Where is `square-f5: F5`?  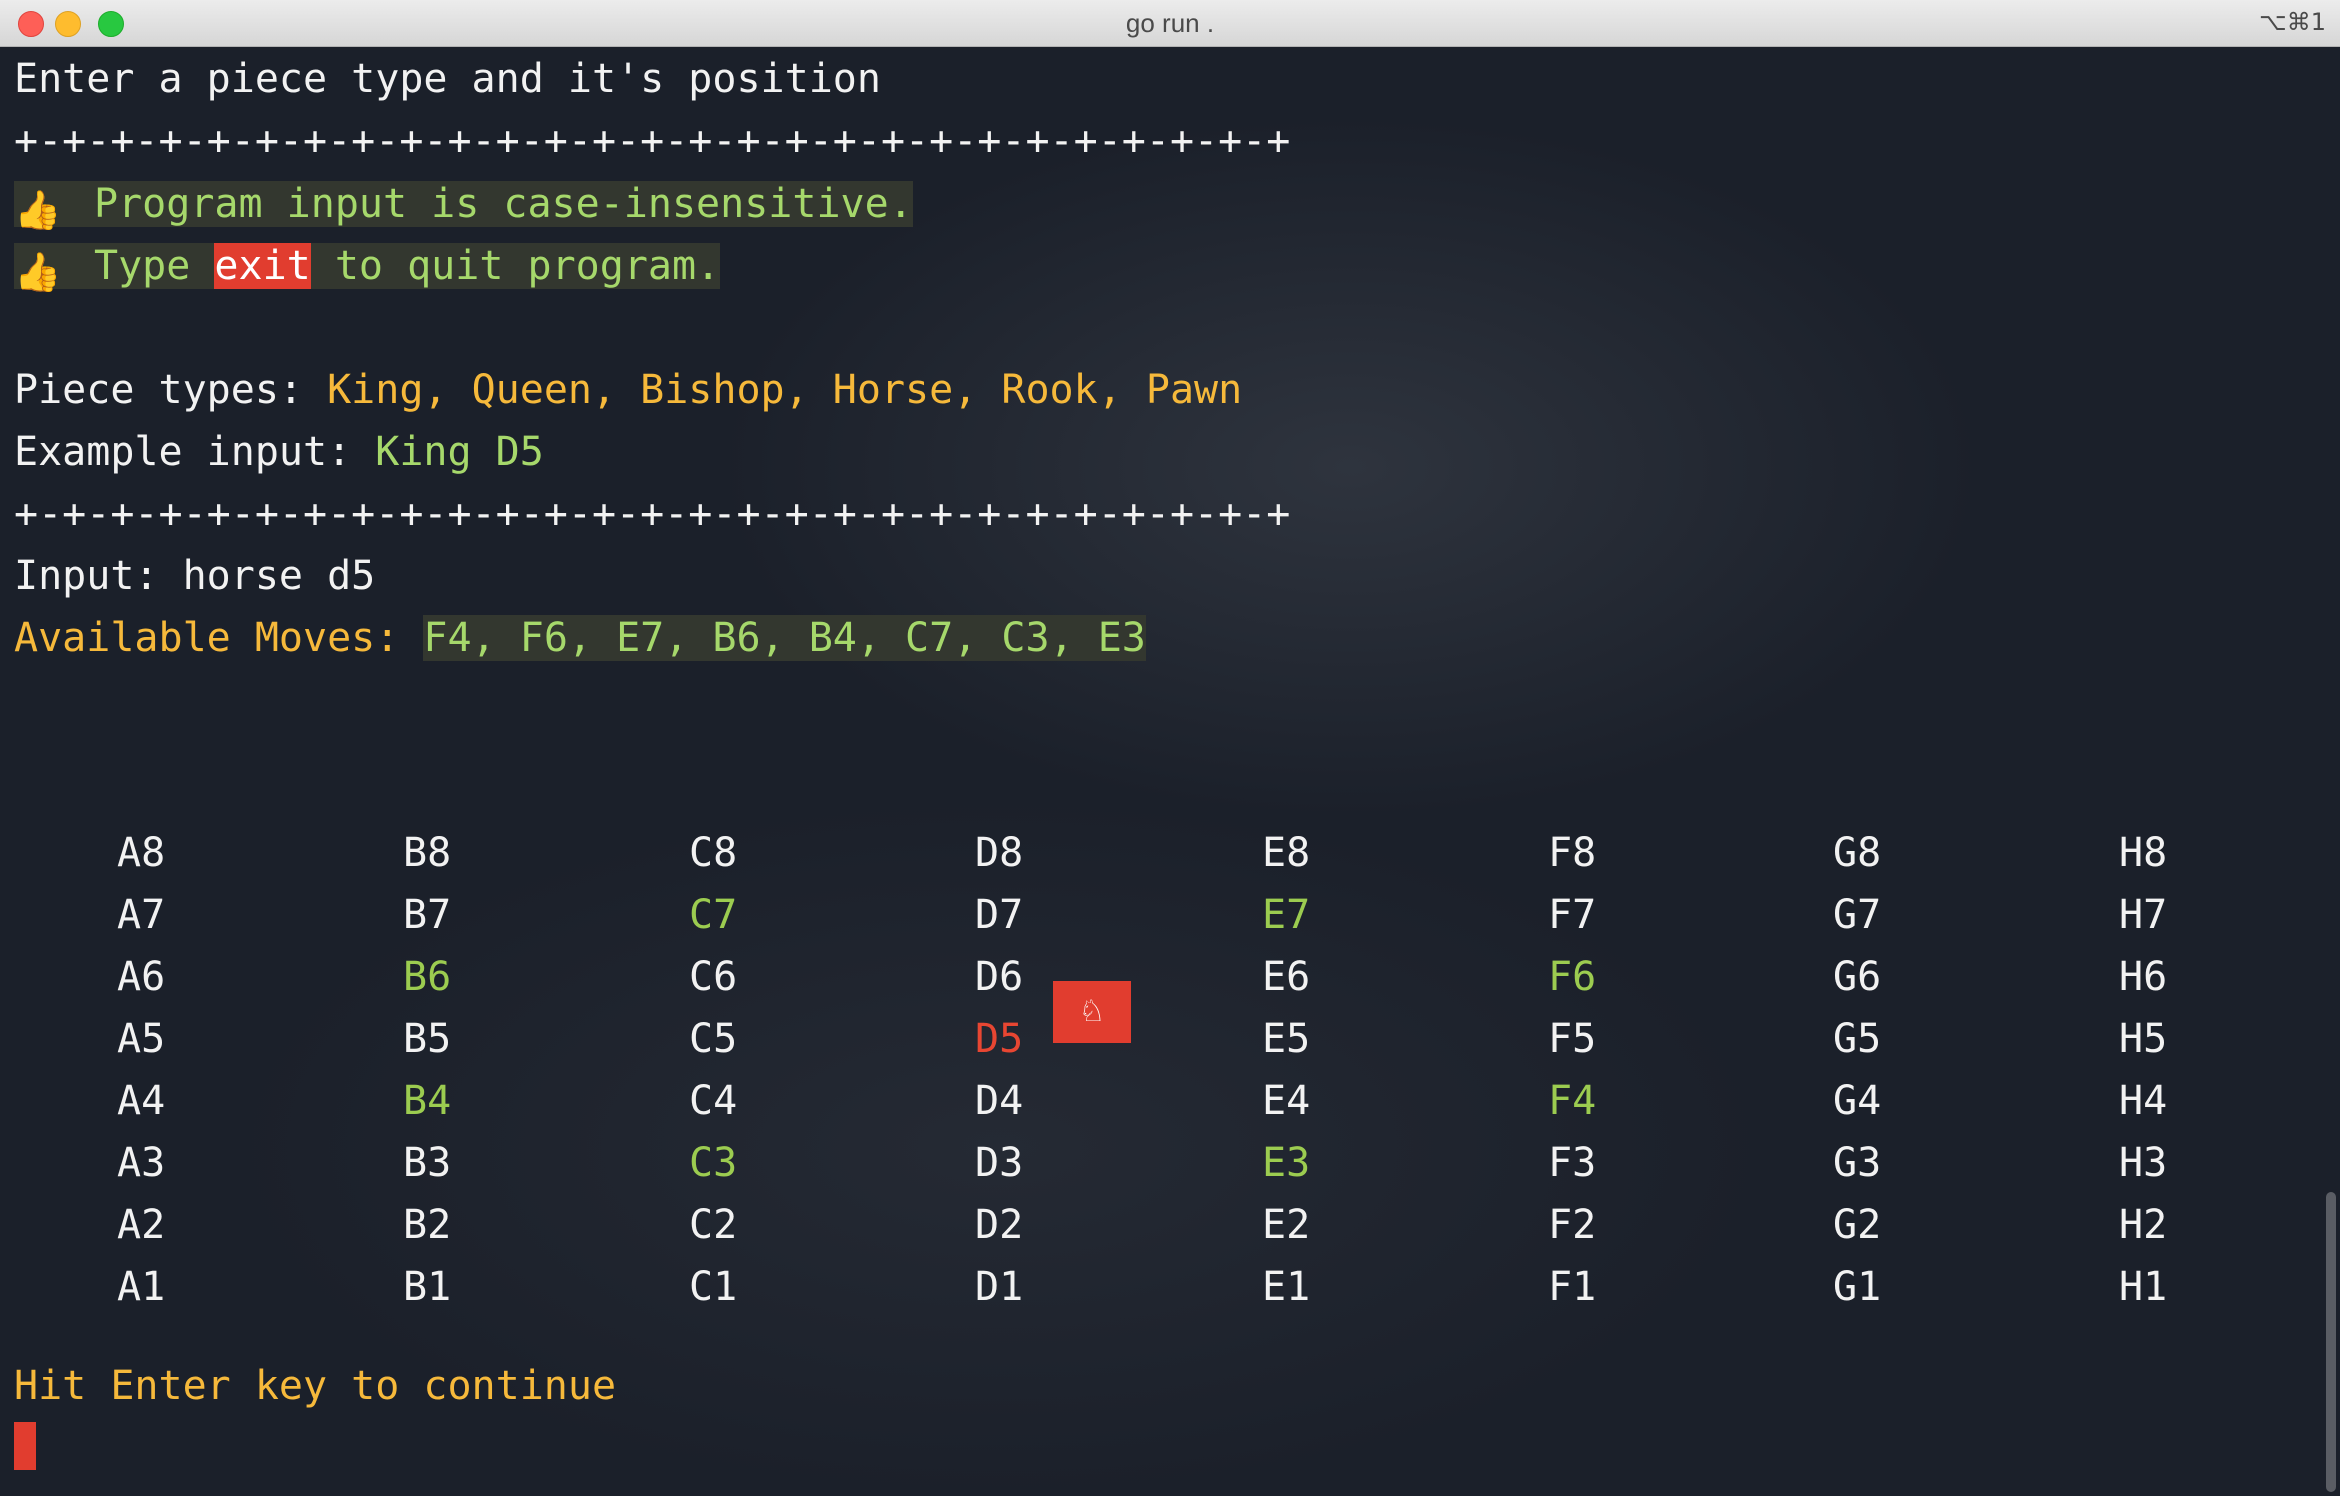 square-f5: F5 is located at coordinates (1572, 1039).